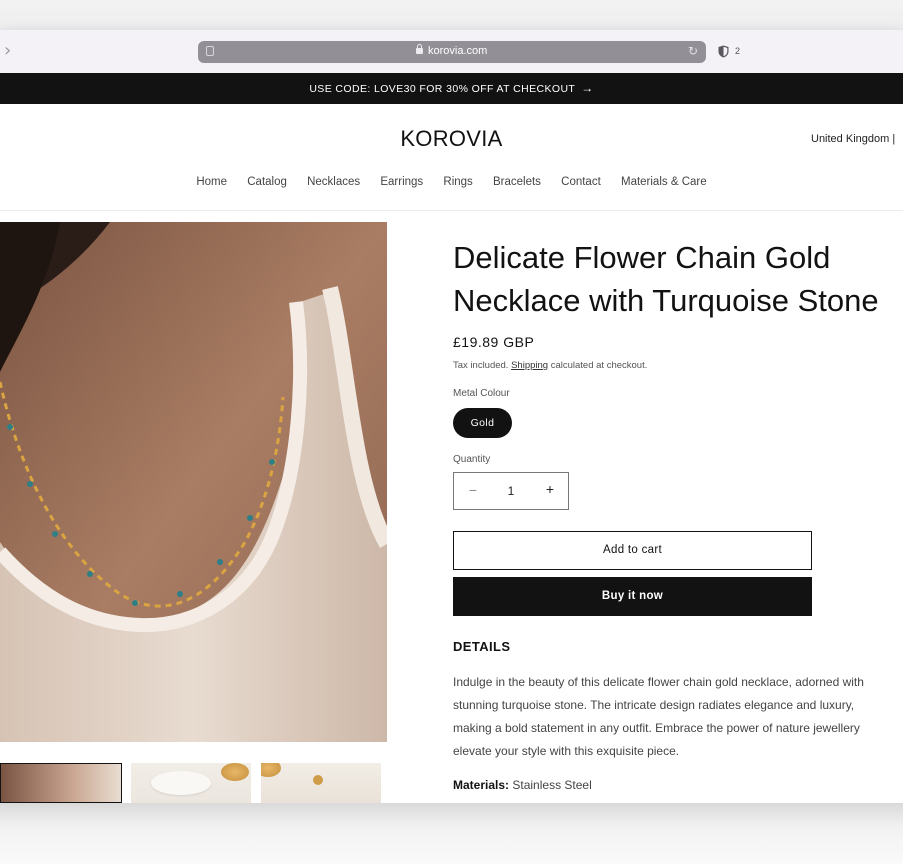  I want to click on nav-contact: Contact, so click(581, 182).